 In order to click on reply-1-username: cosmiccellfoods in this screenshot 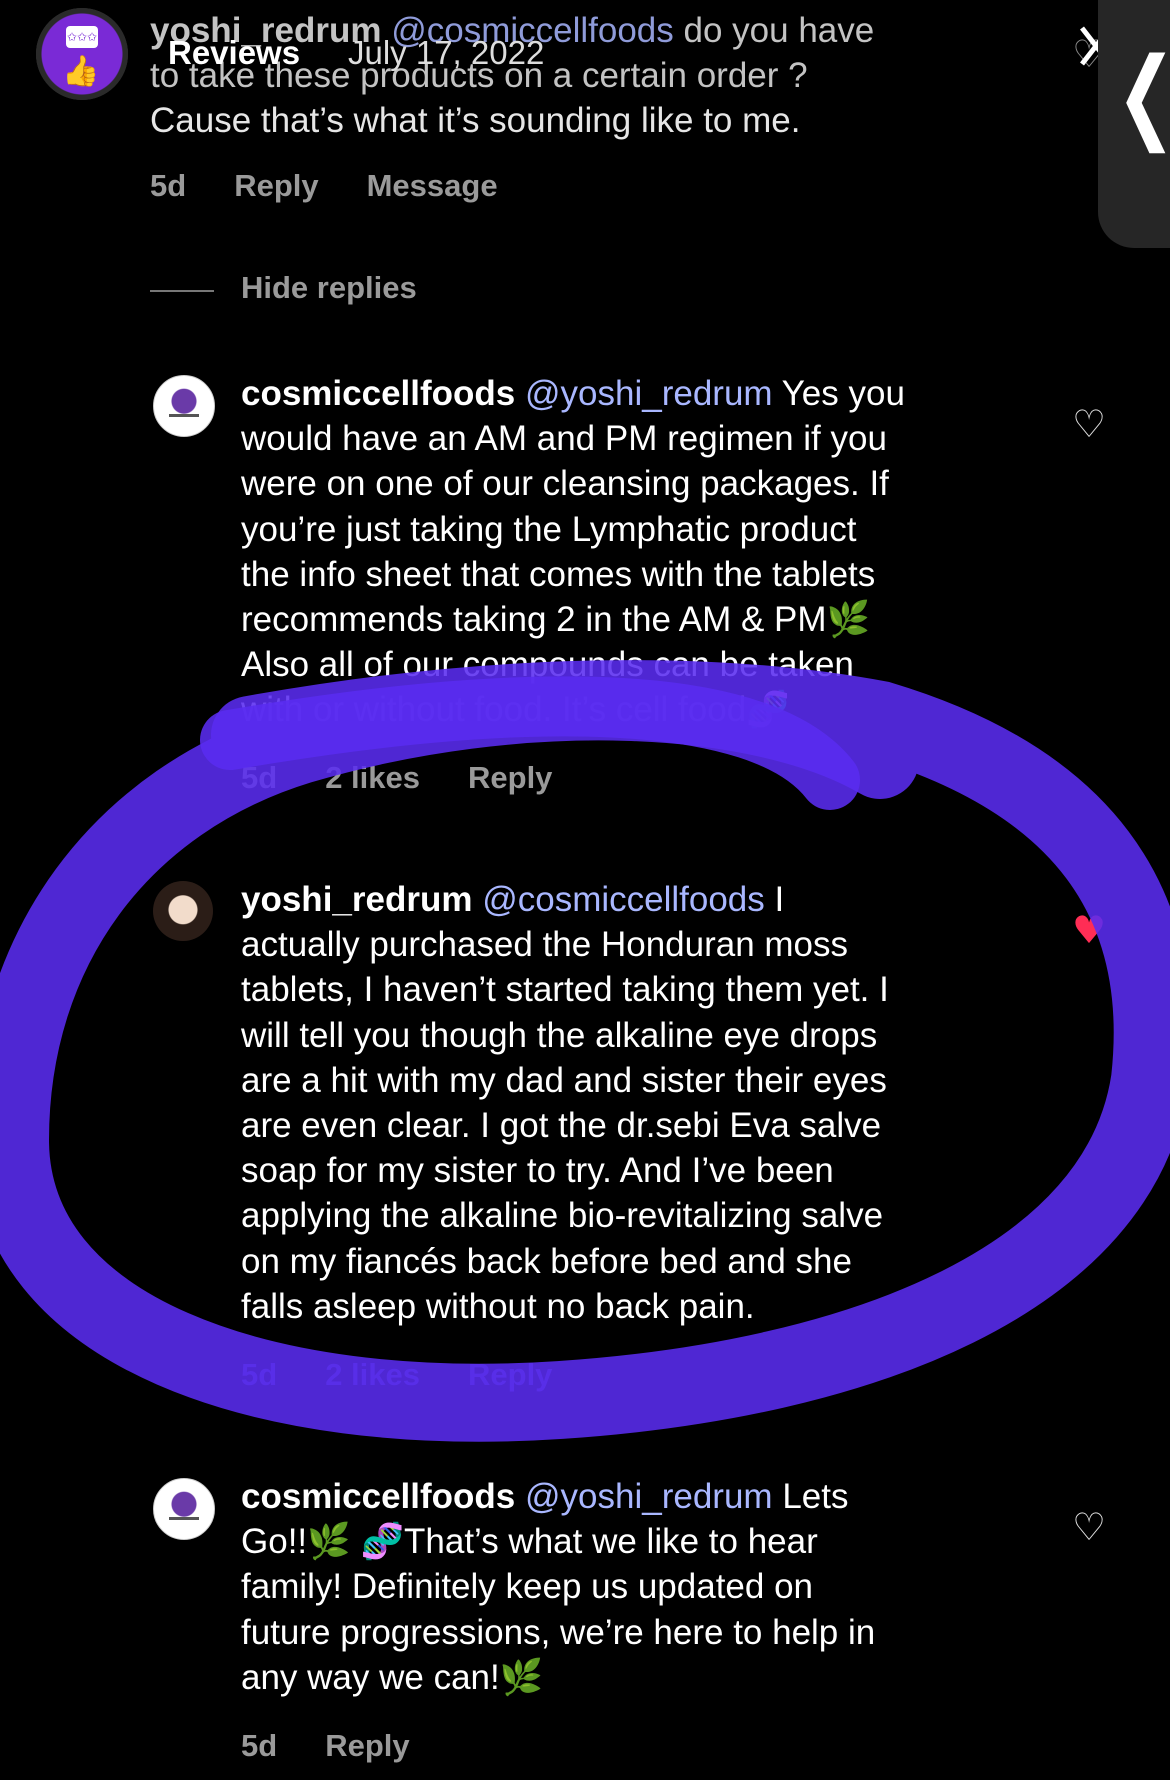, I will do `click(378, 393)`.